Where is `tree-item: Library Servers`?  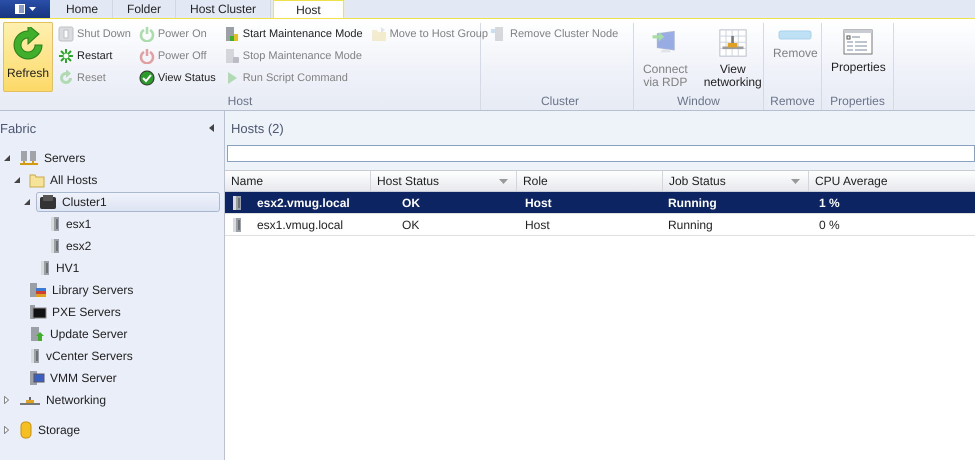
tree-item: Library Servers is located at coordinates (81, 290).